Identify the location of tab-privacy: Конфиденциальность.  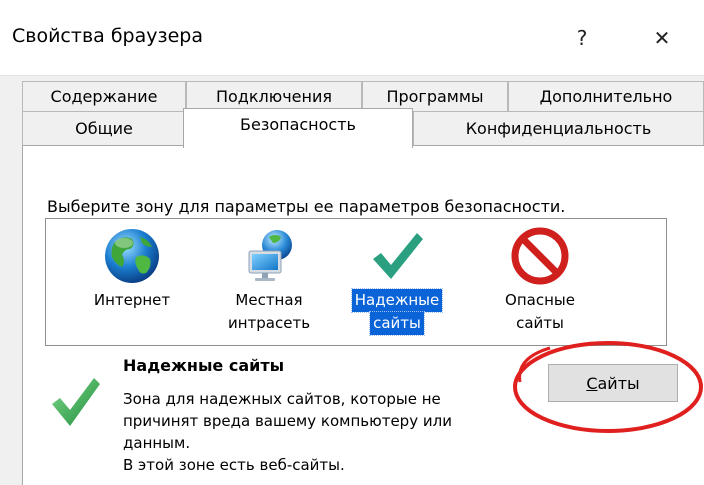
(558, 128).